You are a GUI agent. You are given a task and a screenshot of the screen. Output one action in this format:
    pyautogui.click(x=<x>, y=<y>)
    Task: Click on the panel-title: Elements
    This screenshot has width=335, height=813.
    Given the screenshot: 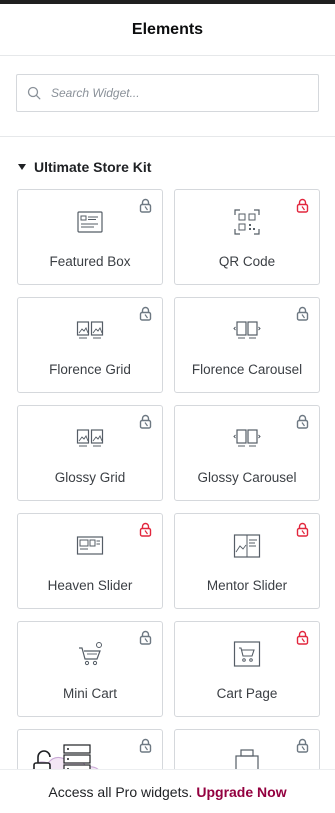 What is the action you would take?
    pyautogui.click(x=167, y=29)
    